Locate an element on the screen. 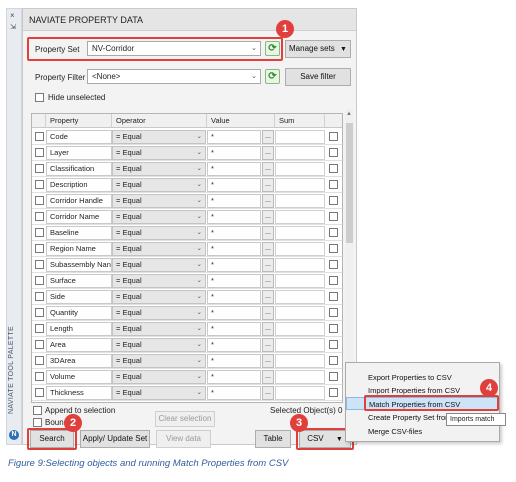 The height and width of the screenshot is (482, 516). manage-sets-button: Manage sets ▼ is located at coordinates (318, 49).